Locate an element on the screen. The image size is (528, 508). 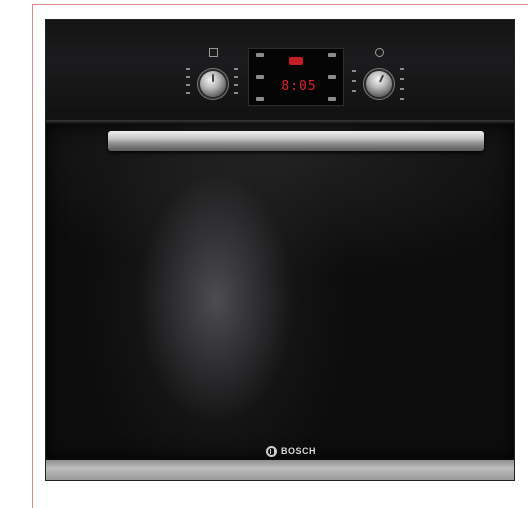
stainless-base-strip is located at coordinates (280, 470).